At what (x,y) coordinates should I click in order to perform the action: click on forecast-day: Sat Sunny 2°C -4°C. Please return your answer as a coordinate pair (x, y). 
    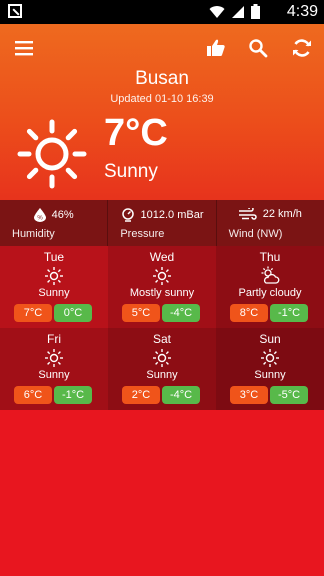
    Looking at the image, I should click on (162, 369).